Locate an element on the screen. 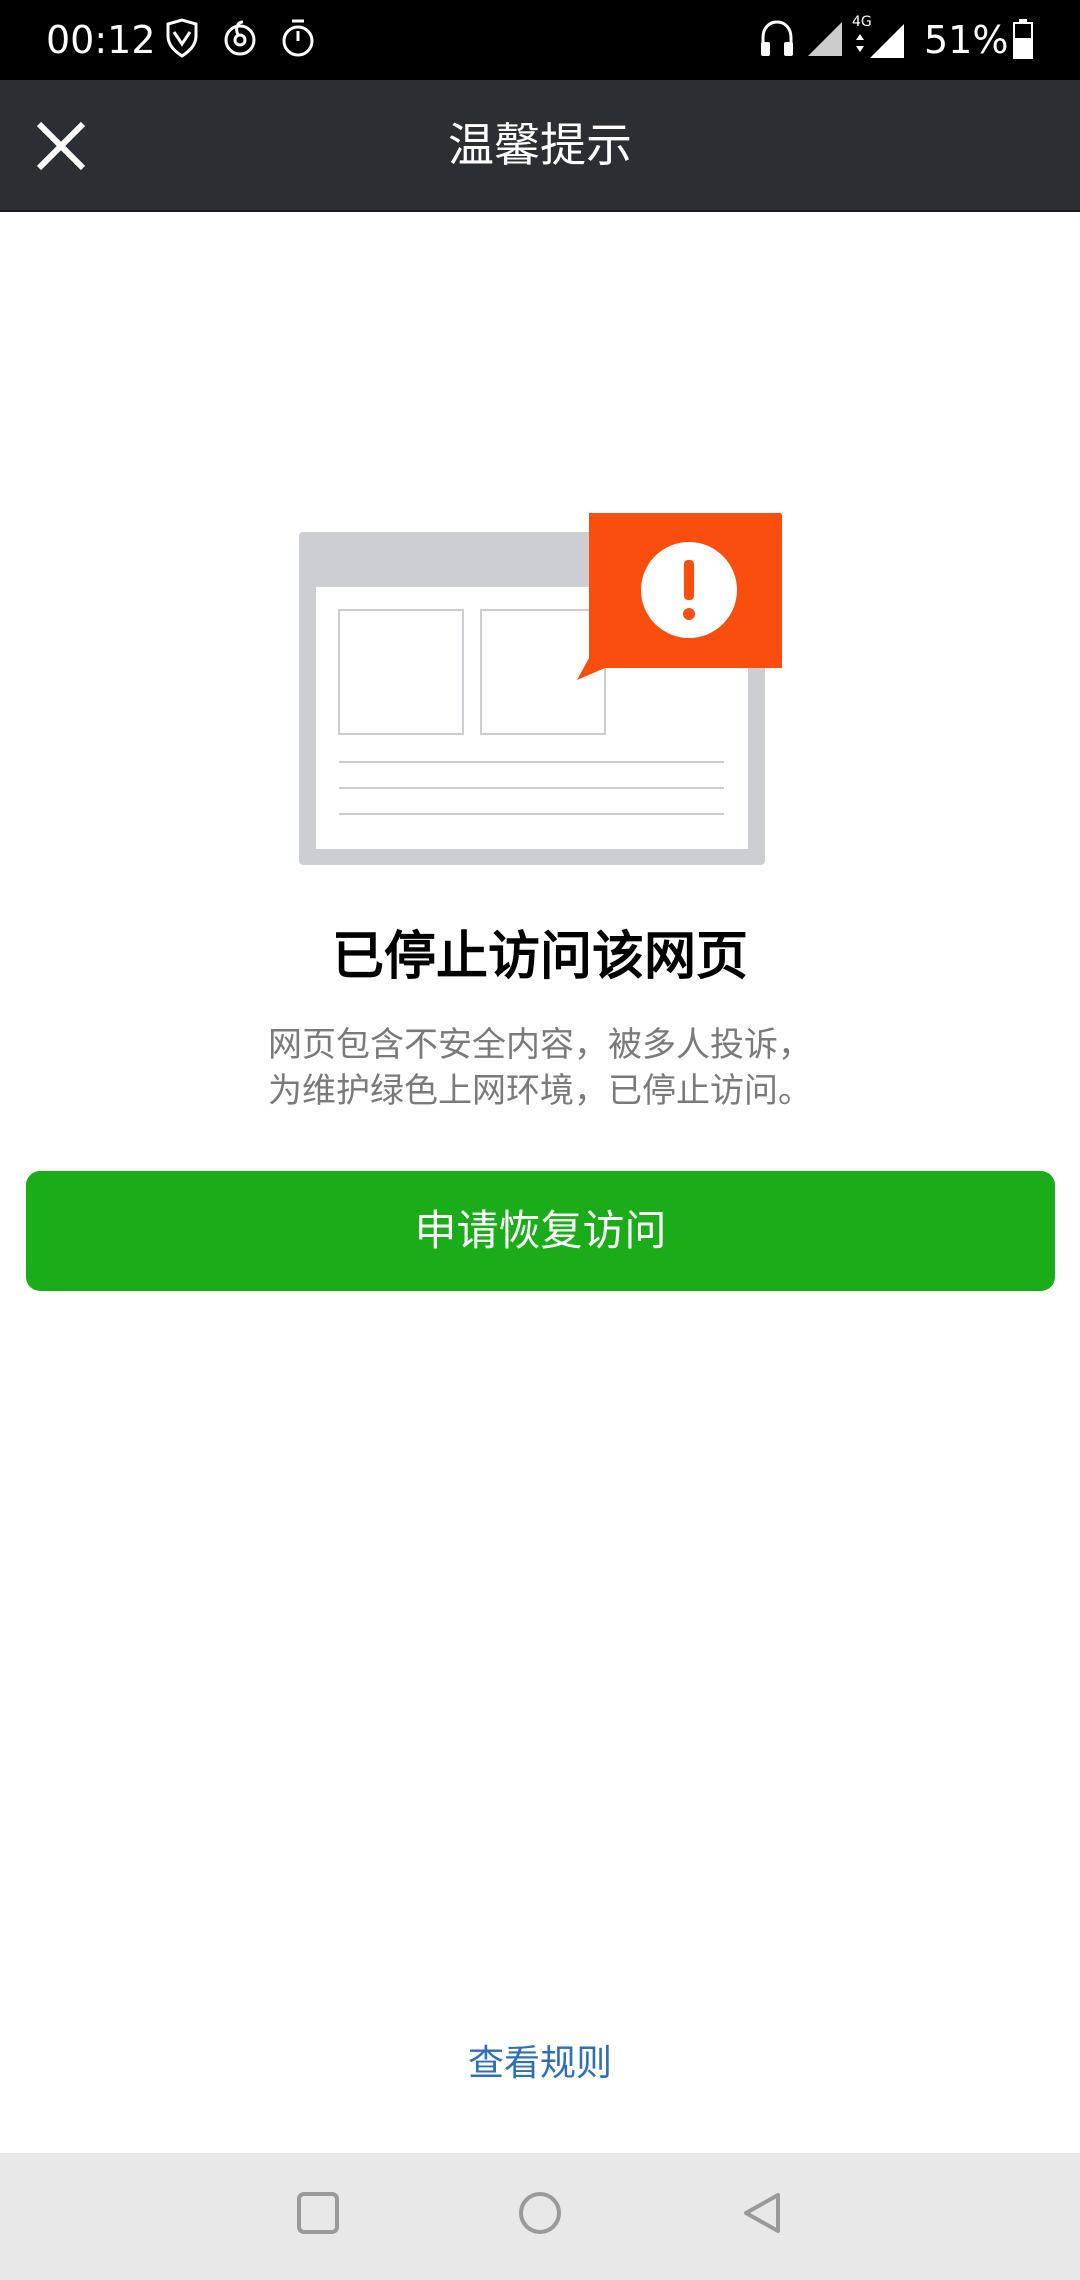  signal-icon is located at coordinates (825, 39).